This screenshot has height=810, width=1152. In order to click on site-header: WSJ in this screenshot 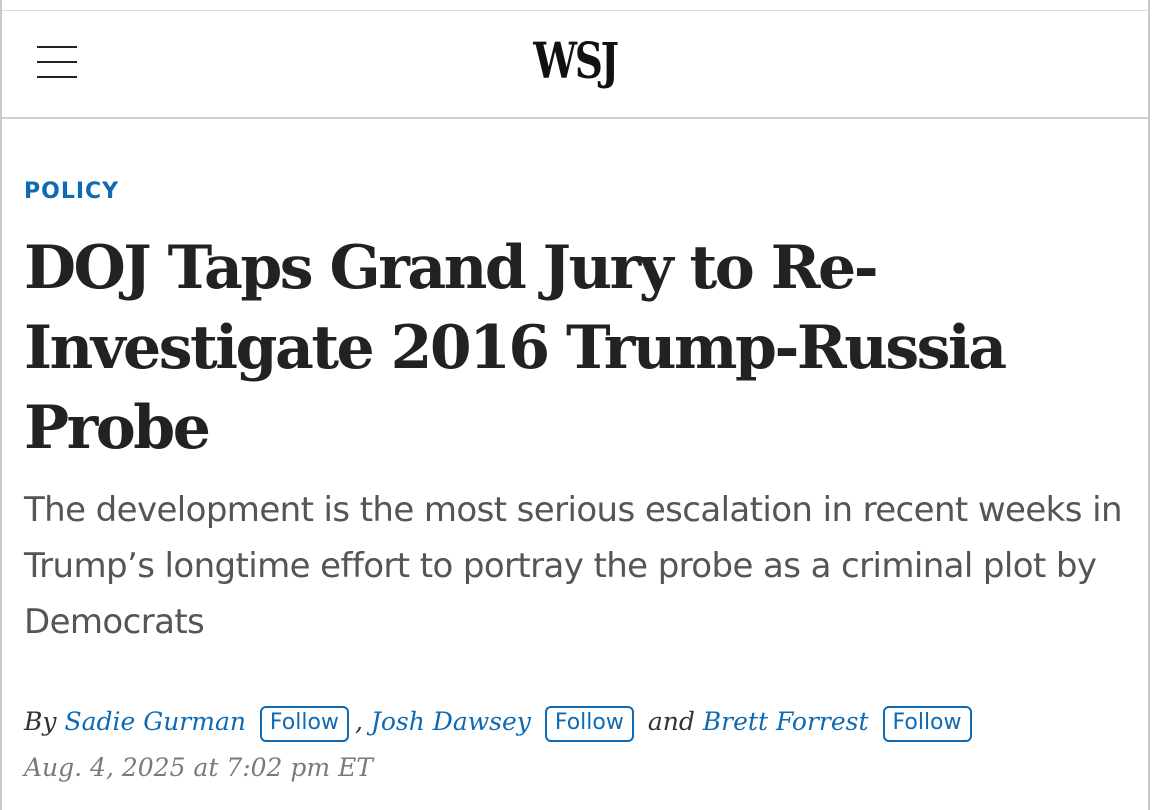, I will do `click(575, 65)`.